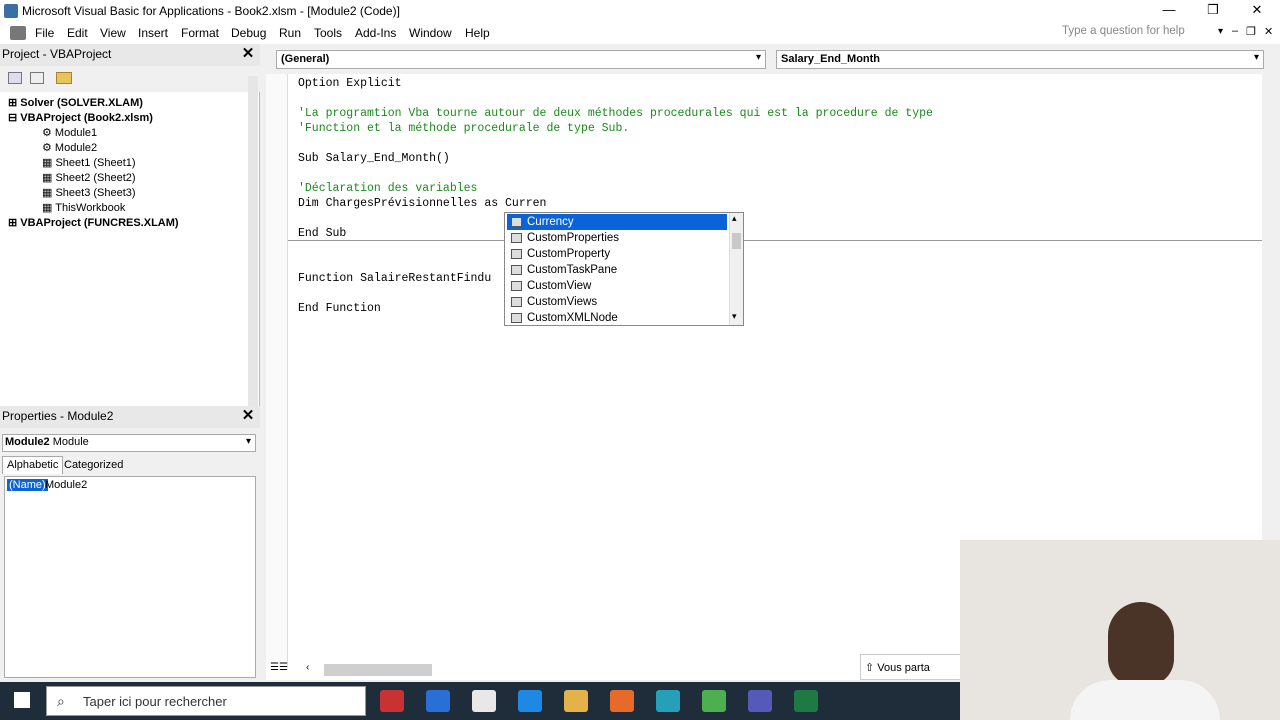 Image resolution: width=1280 pixels, height=720 pixels. What do you see at coordinates (477, 33) in the screenshot?
I see `menu-help: Help` at bounding box center [477, 33].